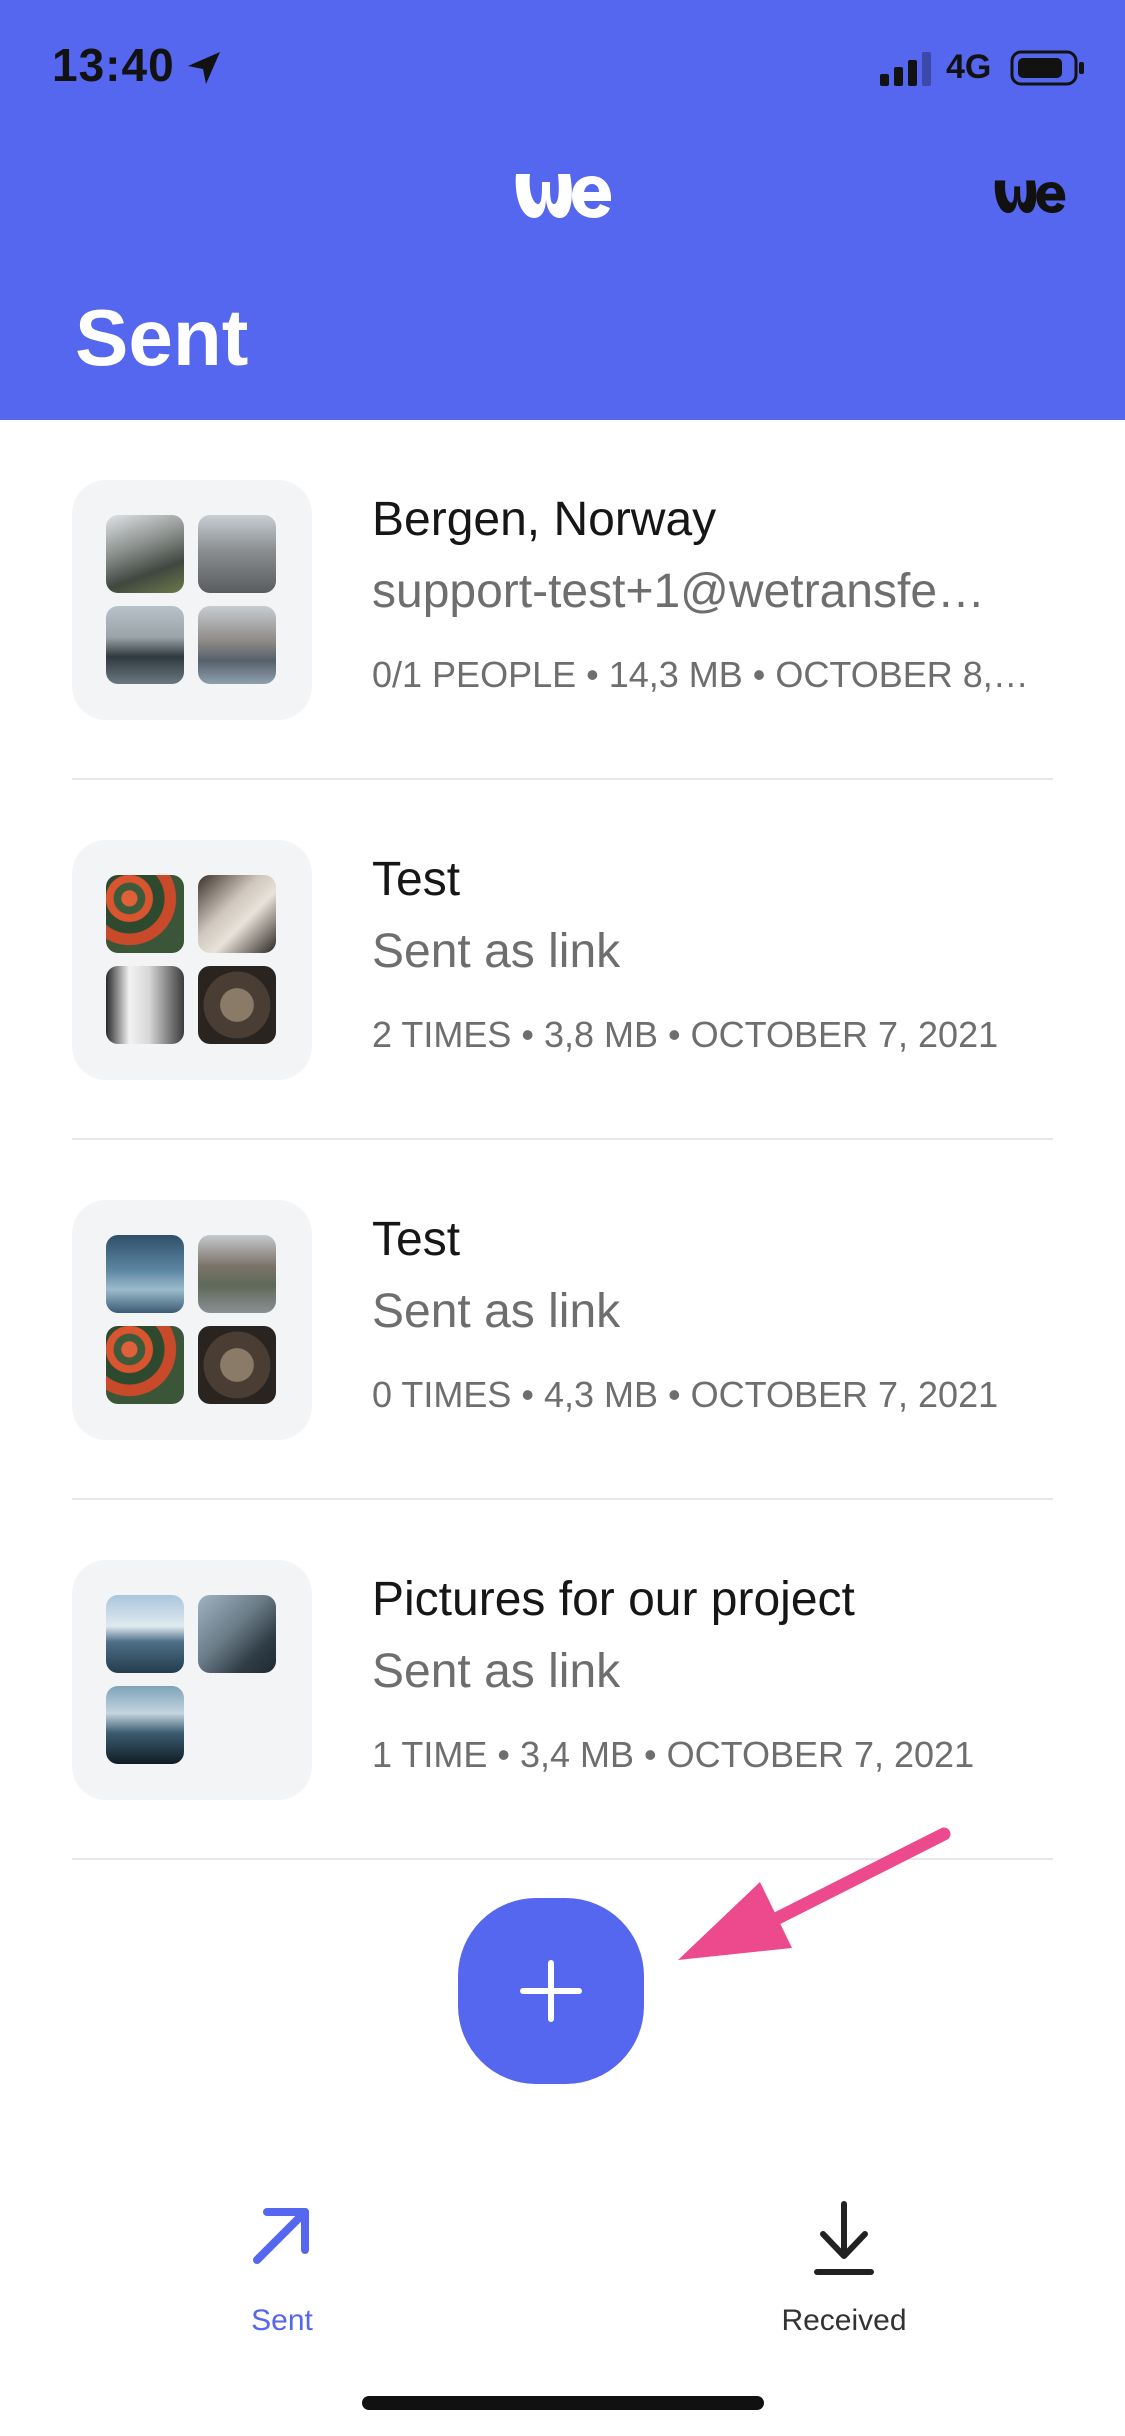  I want to click on home-indicator, so click(563, 2403).